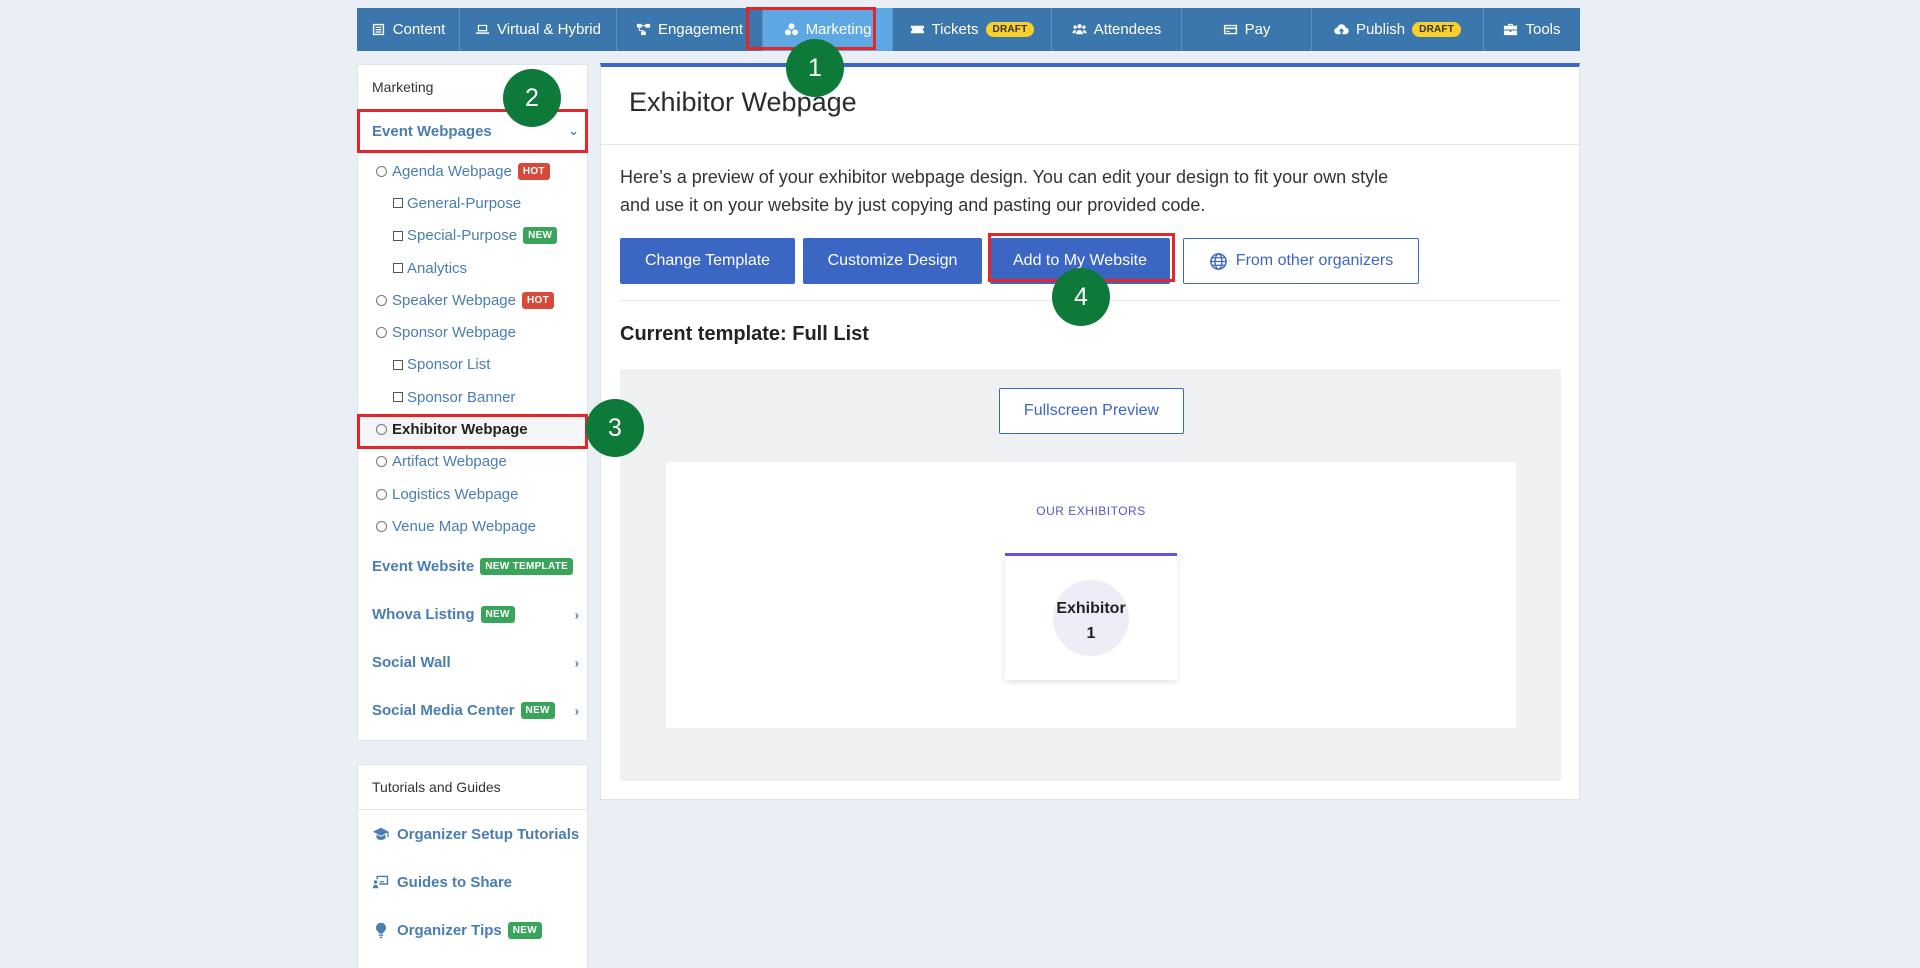 The width and height of the screenshot is (1920, 968). Describe the element at coordinates (538, 29) in the screenshot. I see `nav-virtual-hybrid: Virtual & Hybrid` at that location.